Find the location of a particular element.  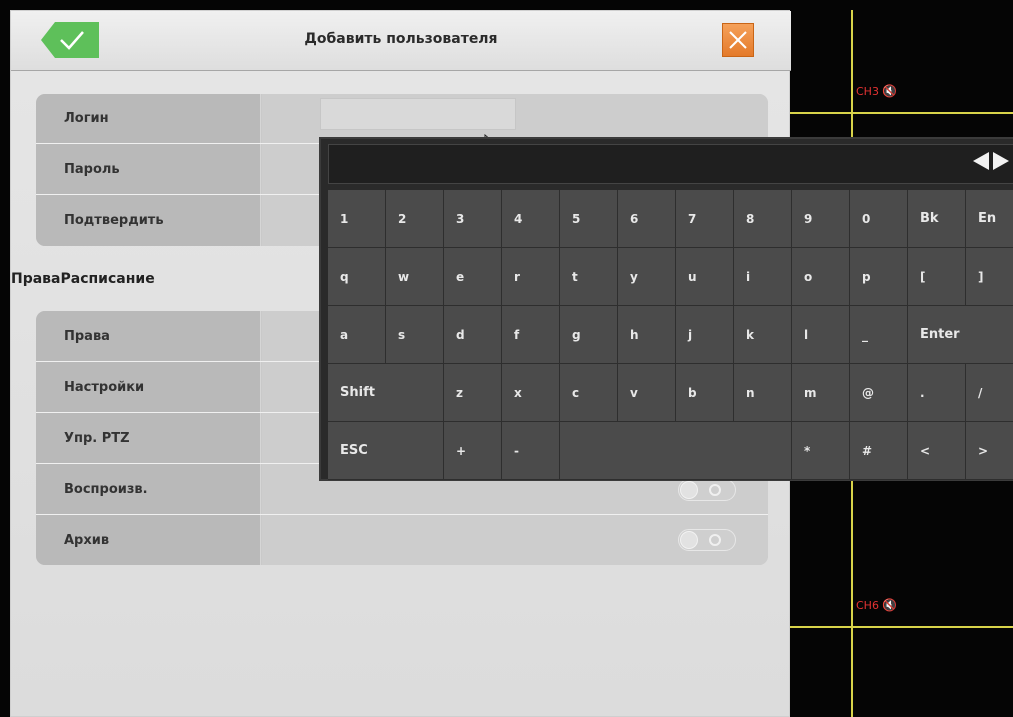

close-icon is located at coordinates (738, 40).